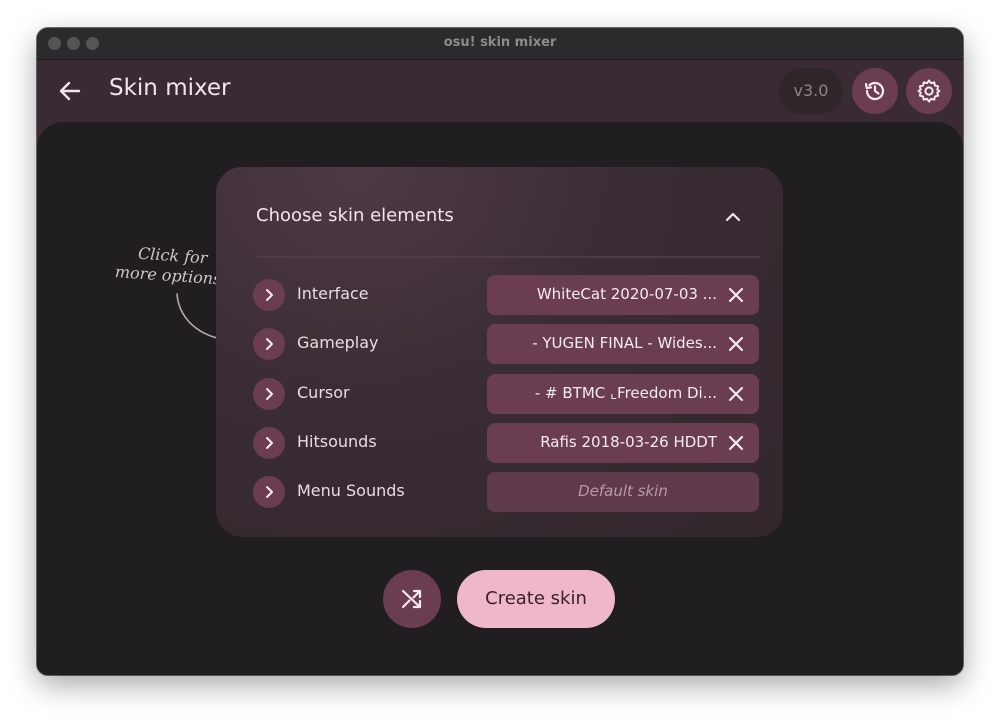  What do you see at coordinates (355, 215) in the screenshot?
I see `card-title: Choose skin elements` at bounding box center [355, 215].